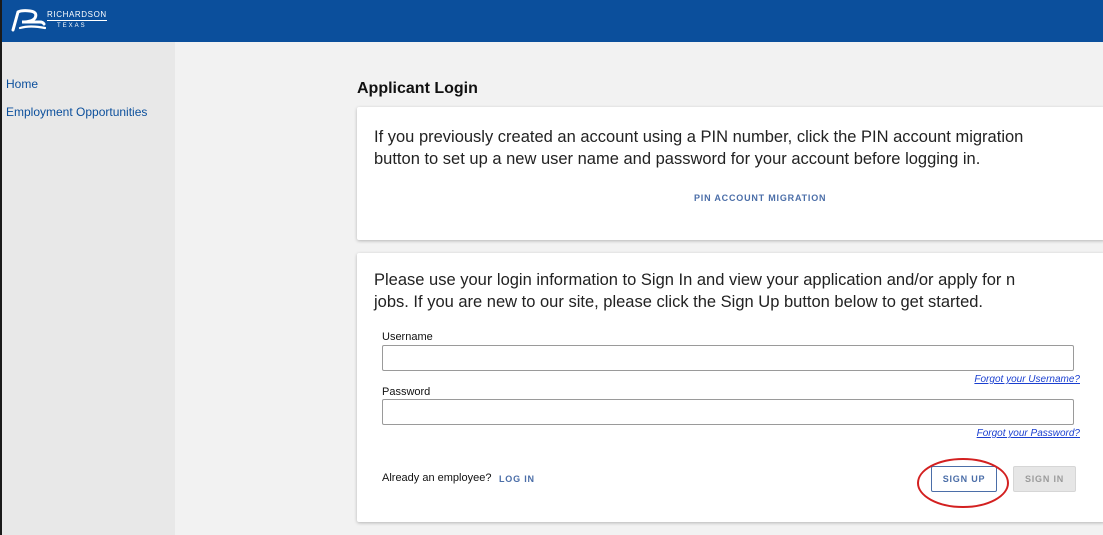 The height and width of the screenshot is (535, 1103). Describe the element at coordinates (728, 358) in the screenshot. I see `username-input` at that location.